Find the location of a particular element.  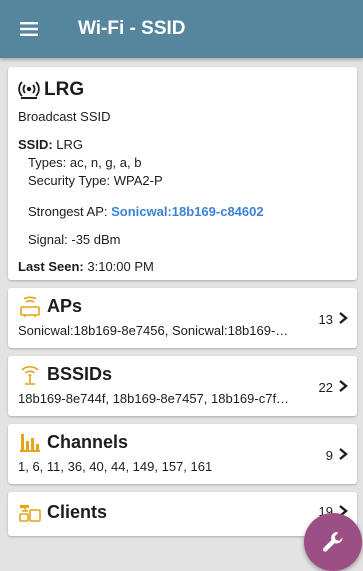

strongest-ap-link: Sonicwal:18b169-c84602 is located at coordinates (187, 211).